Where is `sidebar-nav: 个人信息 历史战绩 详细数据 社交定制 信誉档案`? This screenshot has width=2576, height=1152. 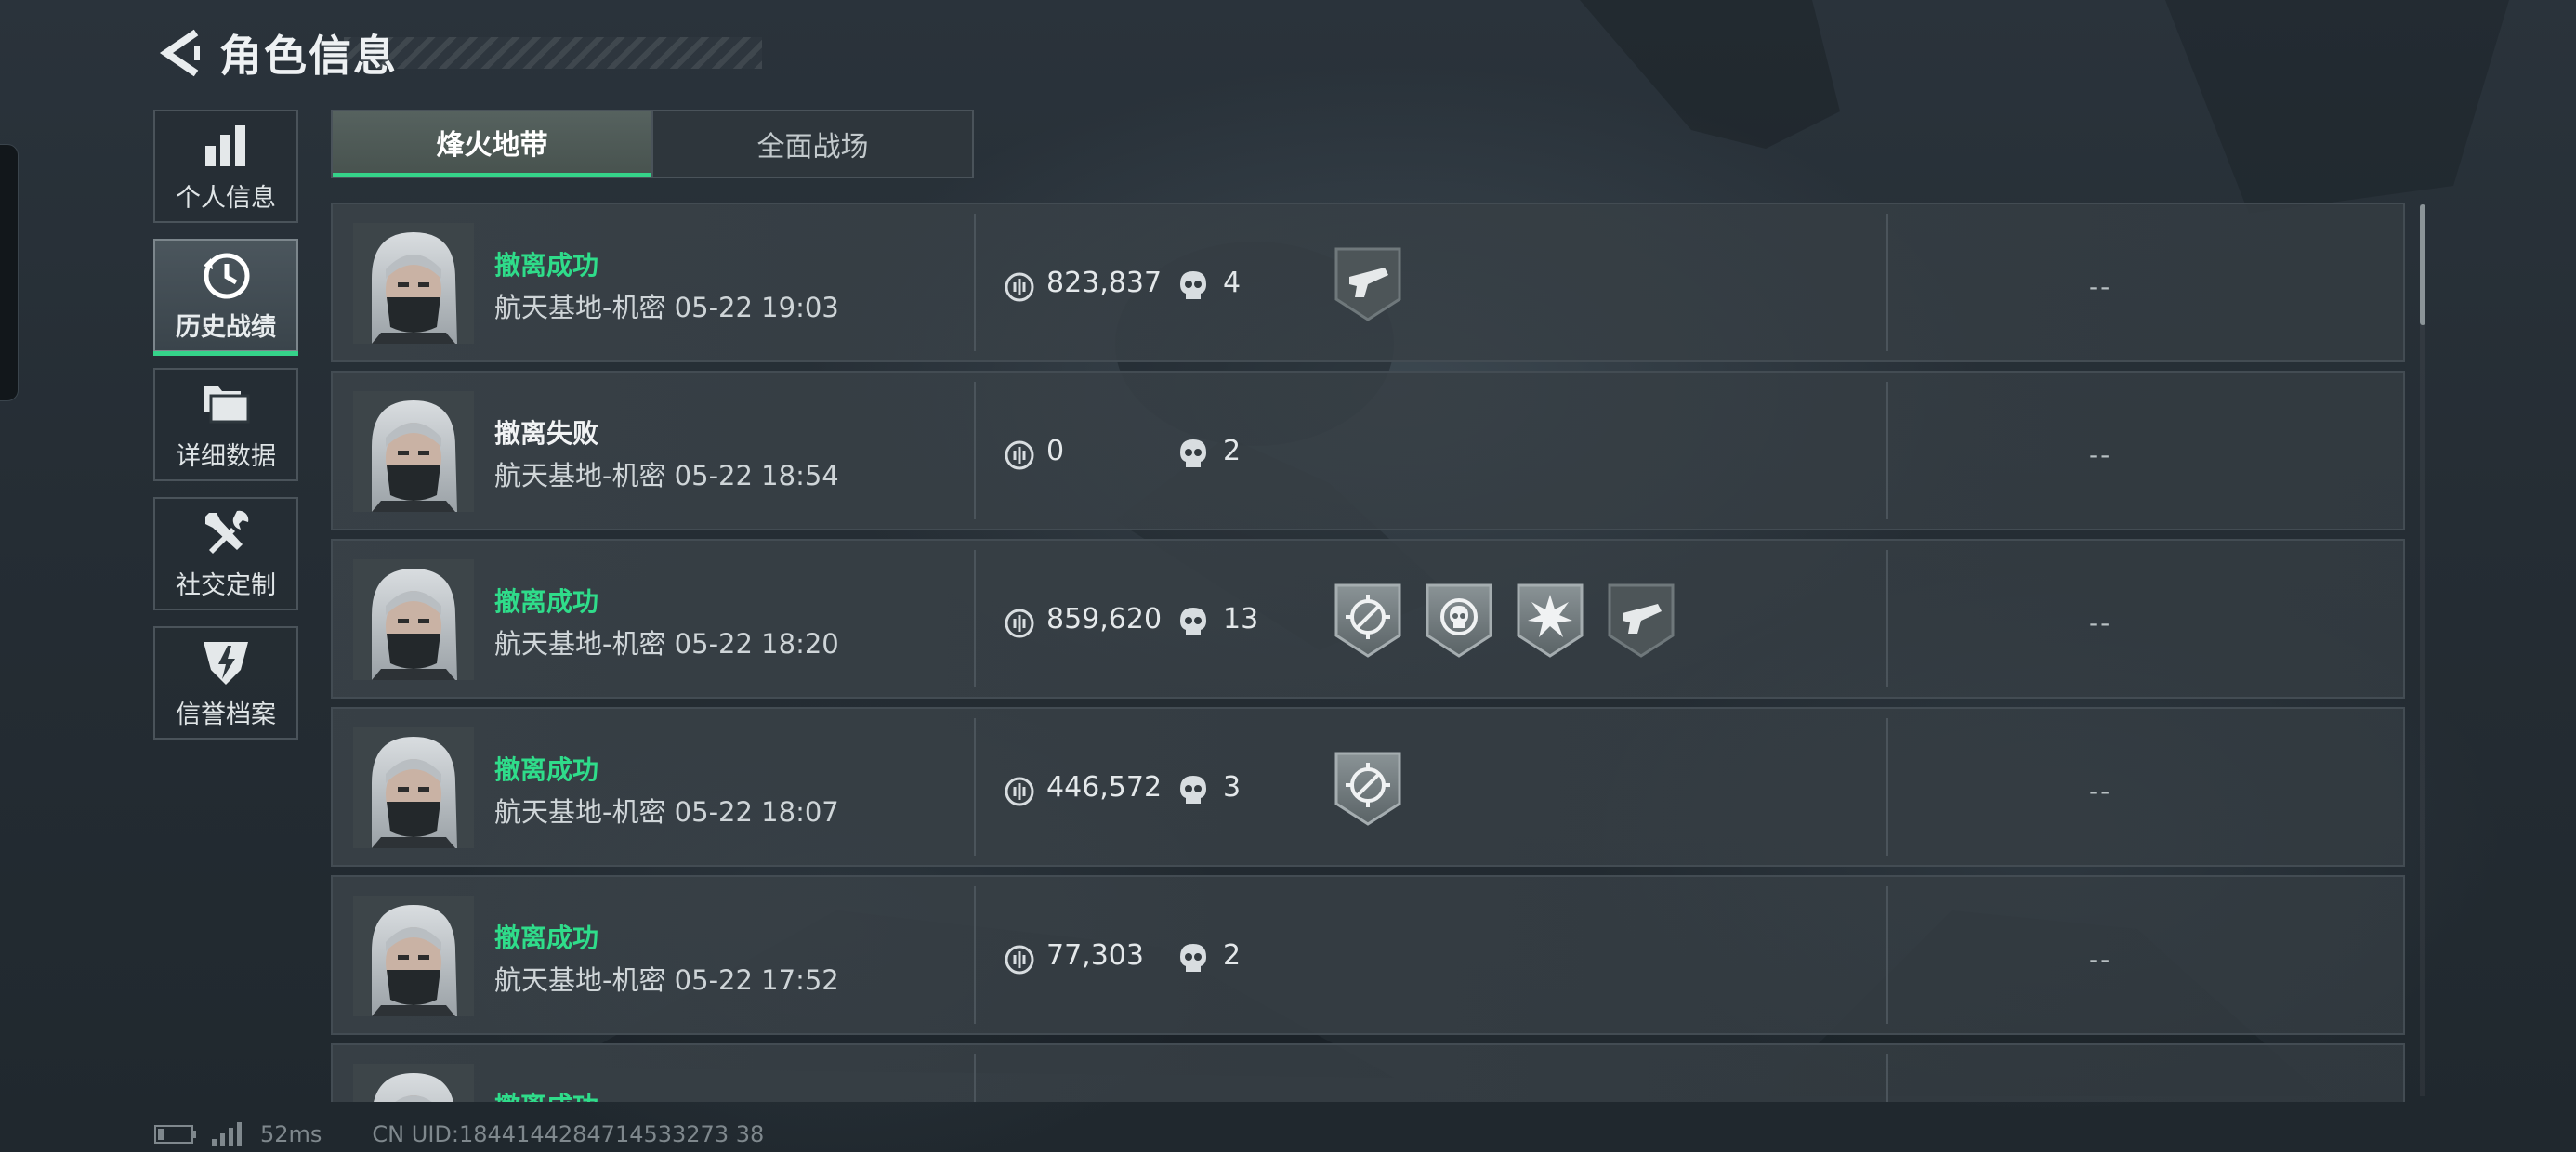
sidebar-nav: 个人信息 历史战绩 详细数据 社交定制 信誉档案 is located at coordinates (226, 432).